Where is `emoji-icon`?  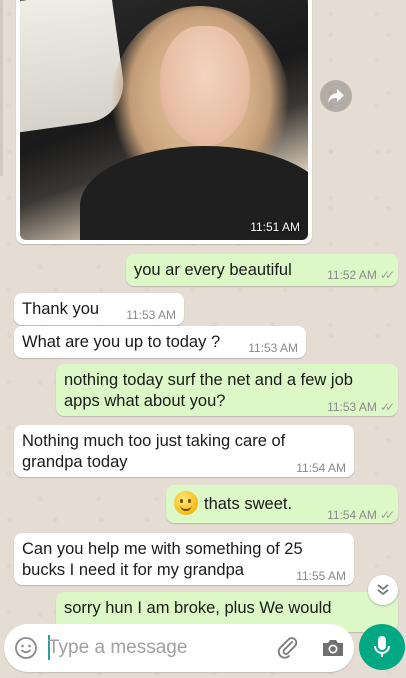 emoji-icon is located at coordinates (26, 648).